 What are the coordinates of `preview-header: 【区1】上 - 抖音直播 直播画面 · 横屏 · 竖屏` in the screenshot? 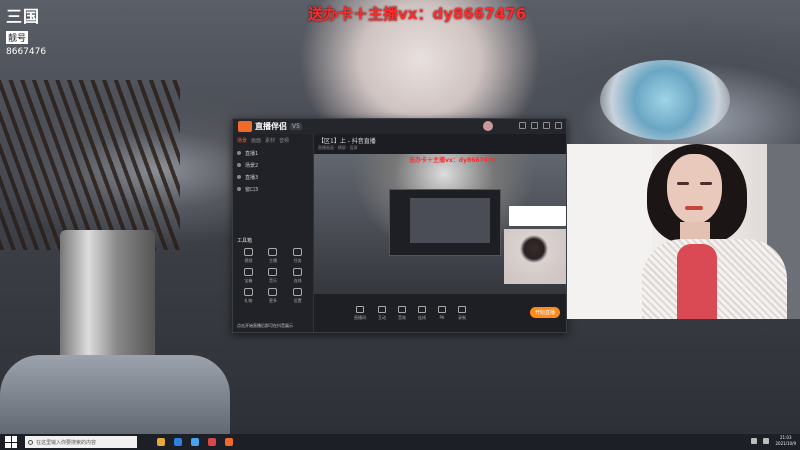 It's located at (440, 144).